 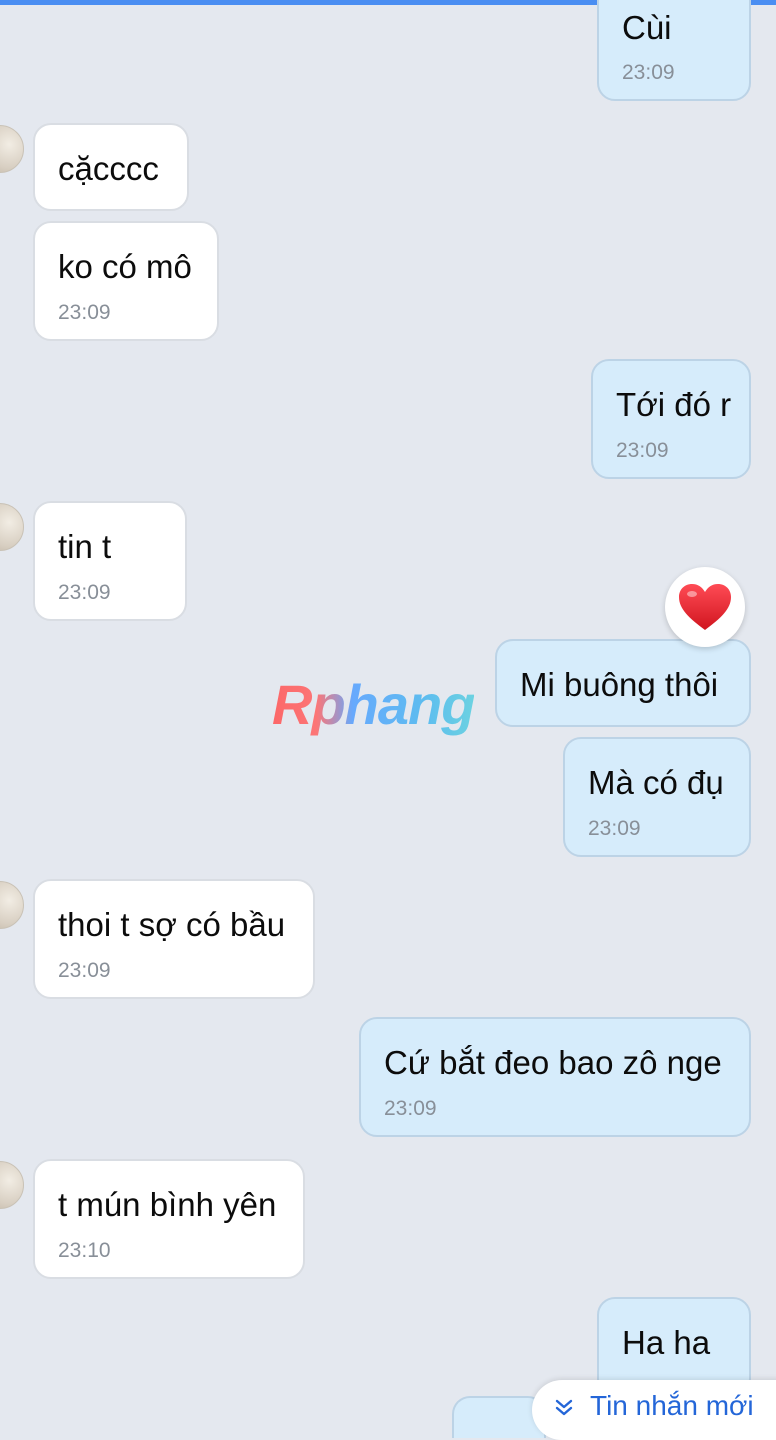 I want to click on message-text: Mà có đụ, so click(x=656, y=782).